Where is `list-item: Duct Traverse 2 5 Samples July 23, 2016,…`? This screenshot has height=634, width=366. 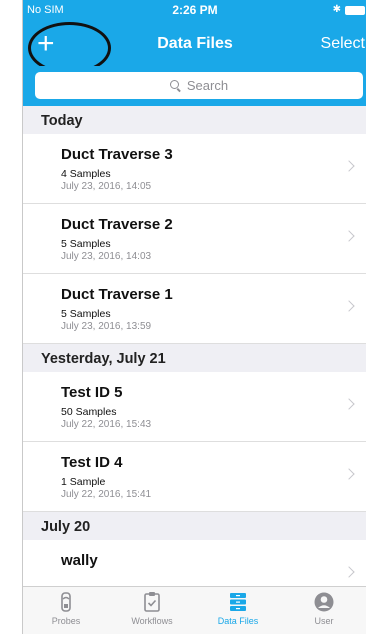 list-item: Duct Traverse 2 5 Samples July 23, 2016,… is located at coordinates (194, 239).